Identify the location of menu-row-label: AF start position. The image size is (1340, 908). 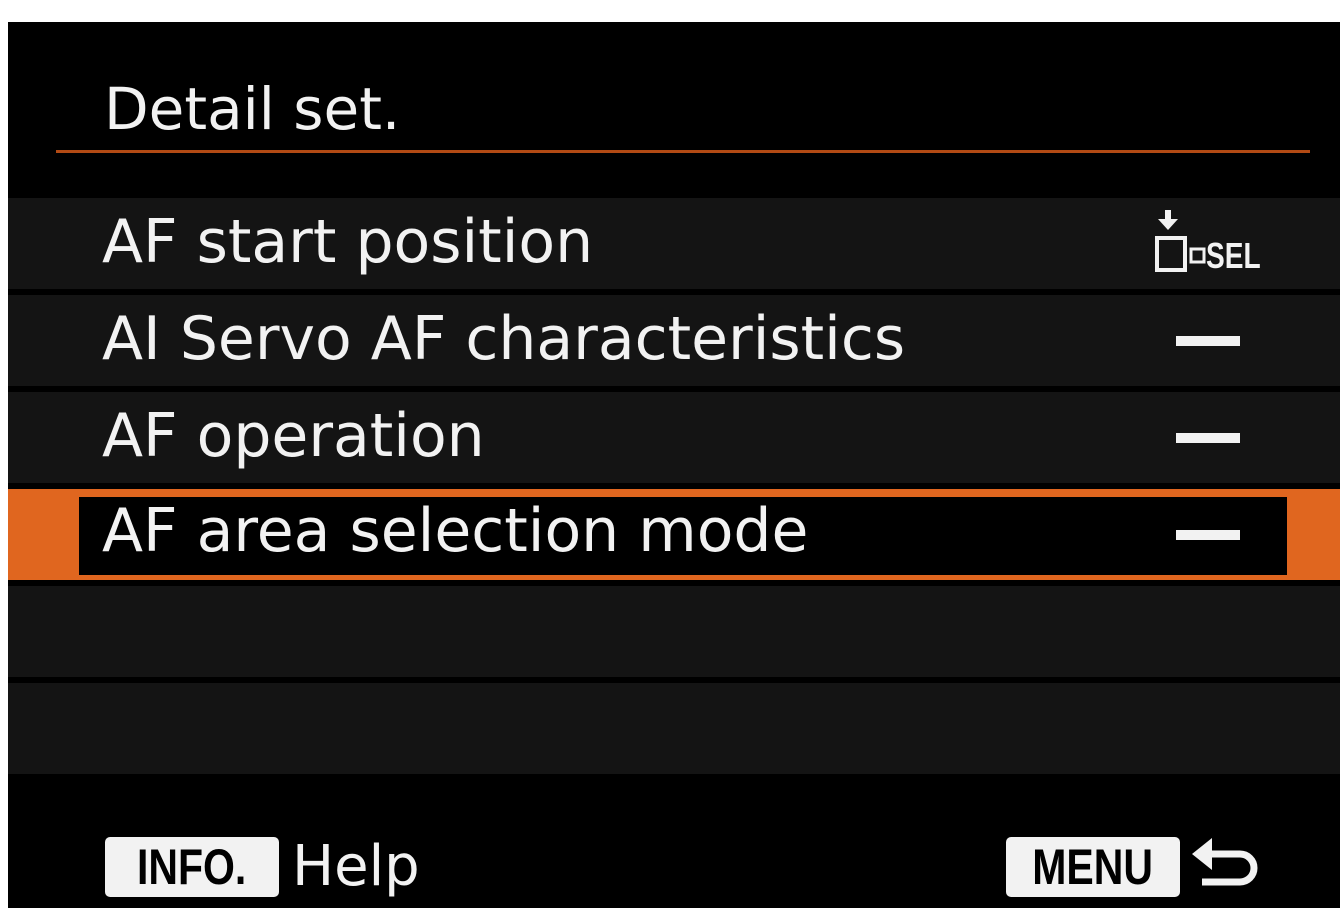
(348, 242).